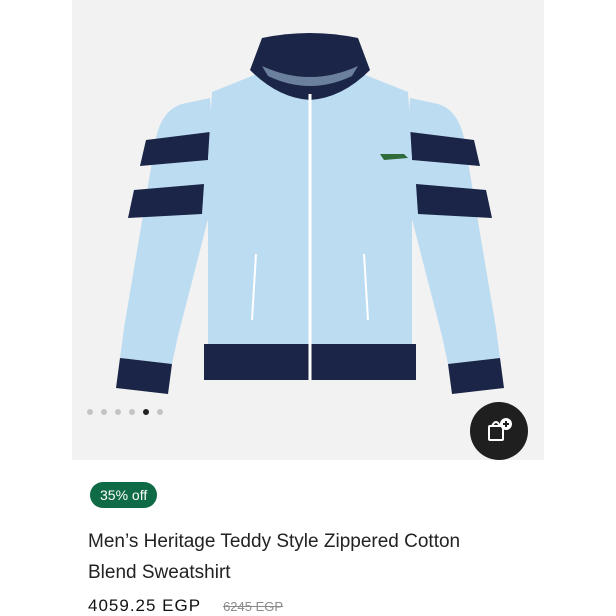 The image size is (616, 616). I want to click on price-row: 4059.25 EGP 6245 EGP, so click(185, 606).